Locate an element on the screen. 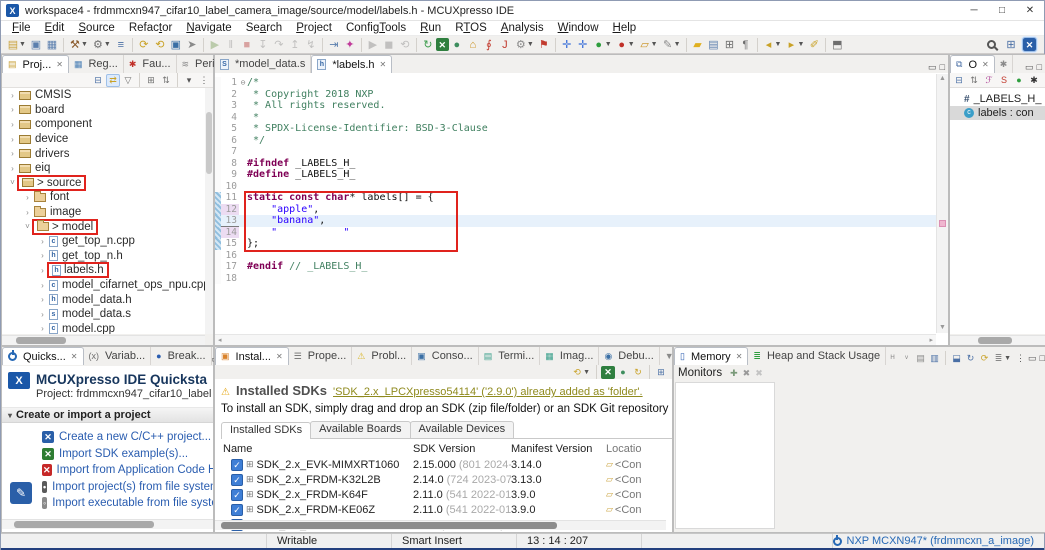  tree-expand-arrow: ˅ is located at coordinates (12, 182).